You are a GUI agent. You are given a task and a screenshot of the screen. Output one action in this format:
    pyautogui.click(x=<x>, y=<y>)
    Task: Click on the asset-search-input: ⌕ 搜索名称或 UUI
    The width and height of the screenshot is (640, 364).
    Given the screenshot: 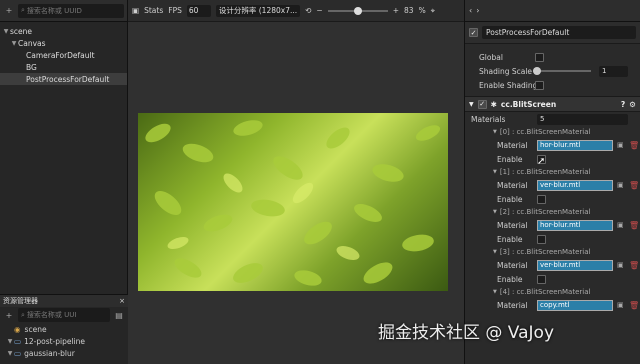 What is the action you would take?
    pyautogui.click(x=64, y=315)
    